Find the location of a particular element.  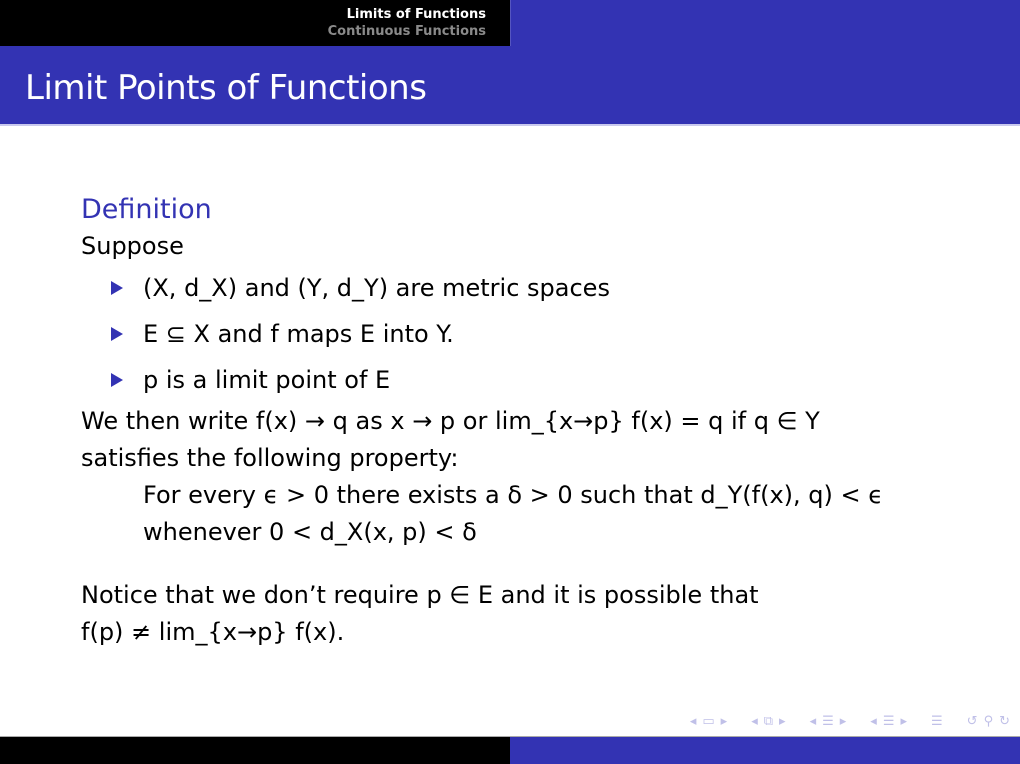

frame-icon: ▭ is located at coordinates (708, 721).